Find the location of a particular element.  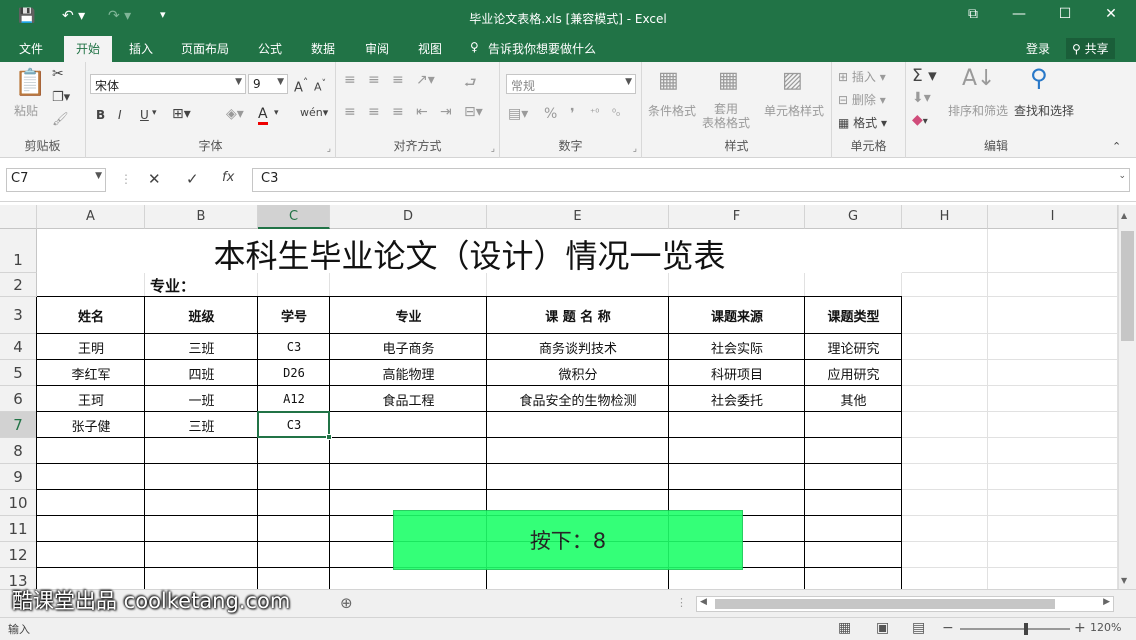

autosum-icon: Σ ▾ is located at coordinates (924, 76).